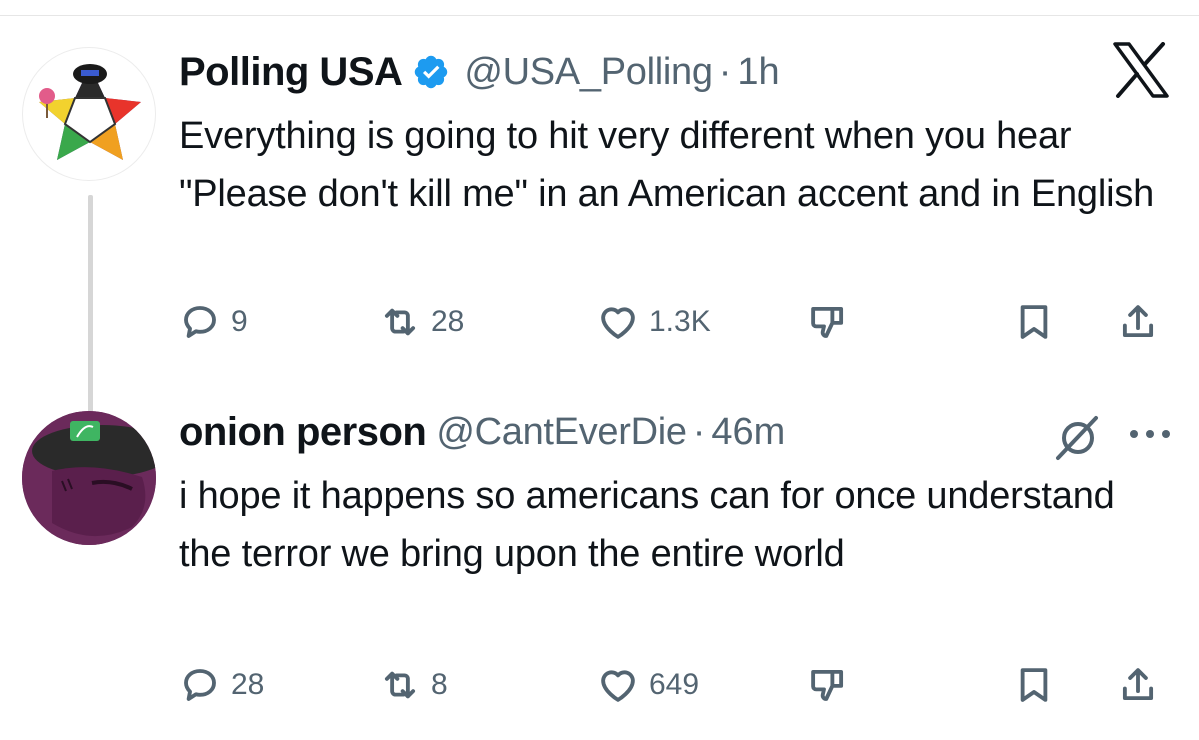  What do you see at coordinates (588, 72) in the screenshot?
I see `handle: @USA_Polling` at bounding box center [588, 72].